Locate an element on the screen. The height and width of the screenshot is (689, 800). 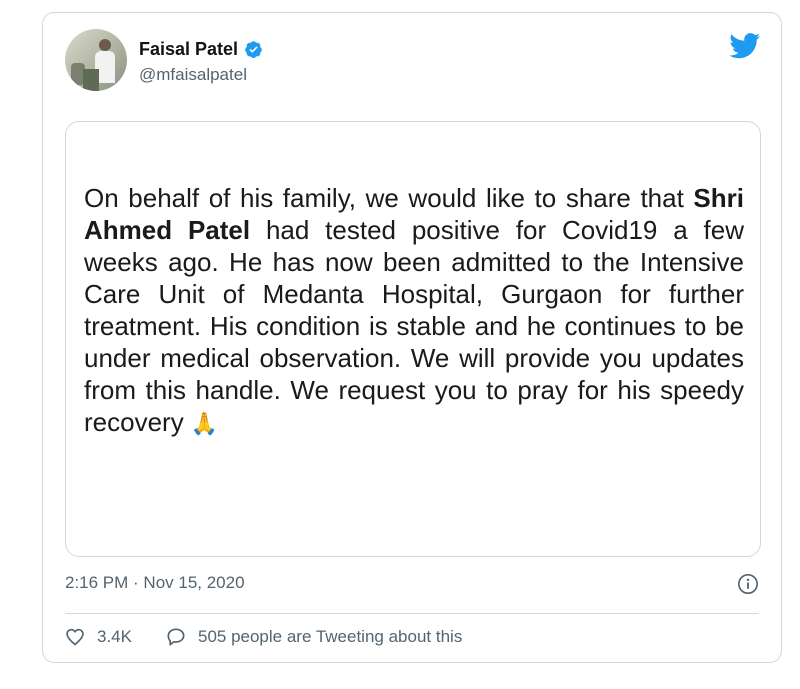
tweeting-about-text: 505 people are Tweeting about this is located at coordinates (330, 636).